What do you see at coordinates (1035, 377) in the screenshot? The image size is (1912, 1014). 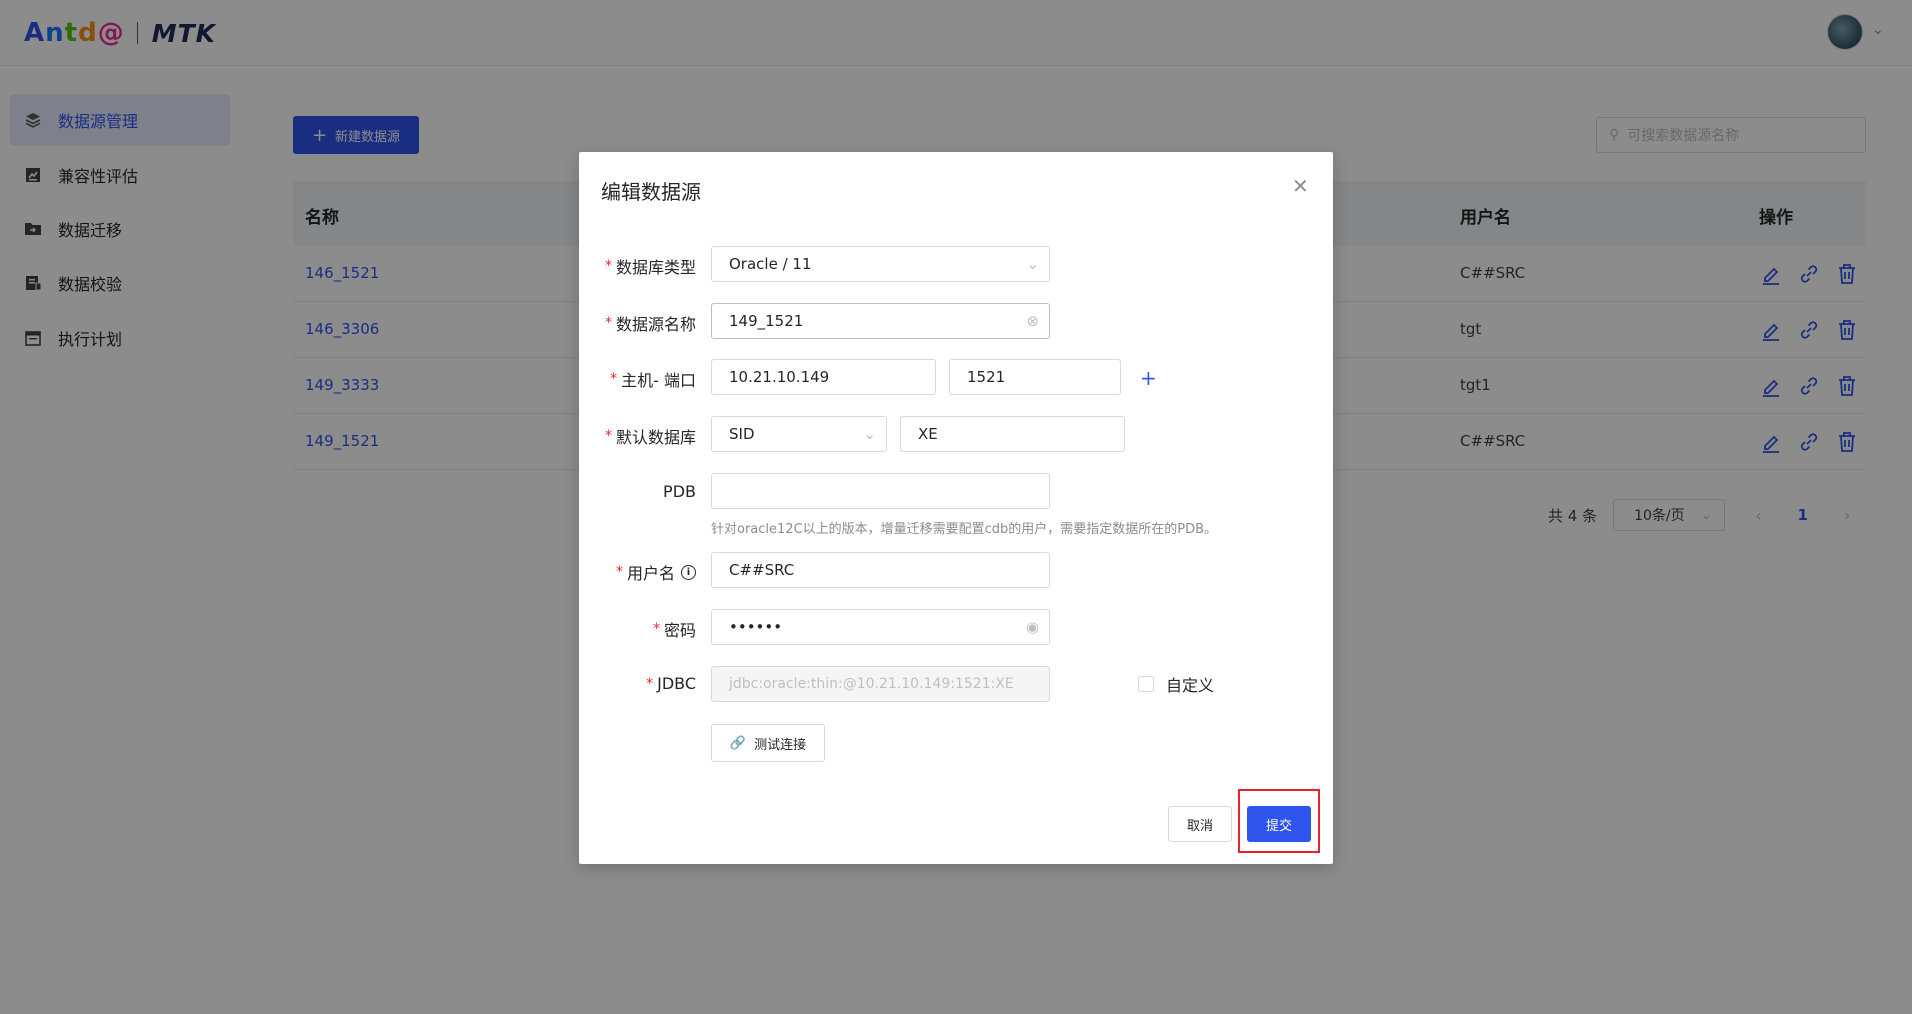 I see `port-input: 1521` at bounding box center [1035, 377].